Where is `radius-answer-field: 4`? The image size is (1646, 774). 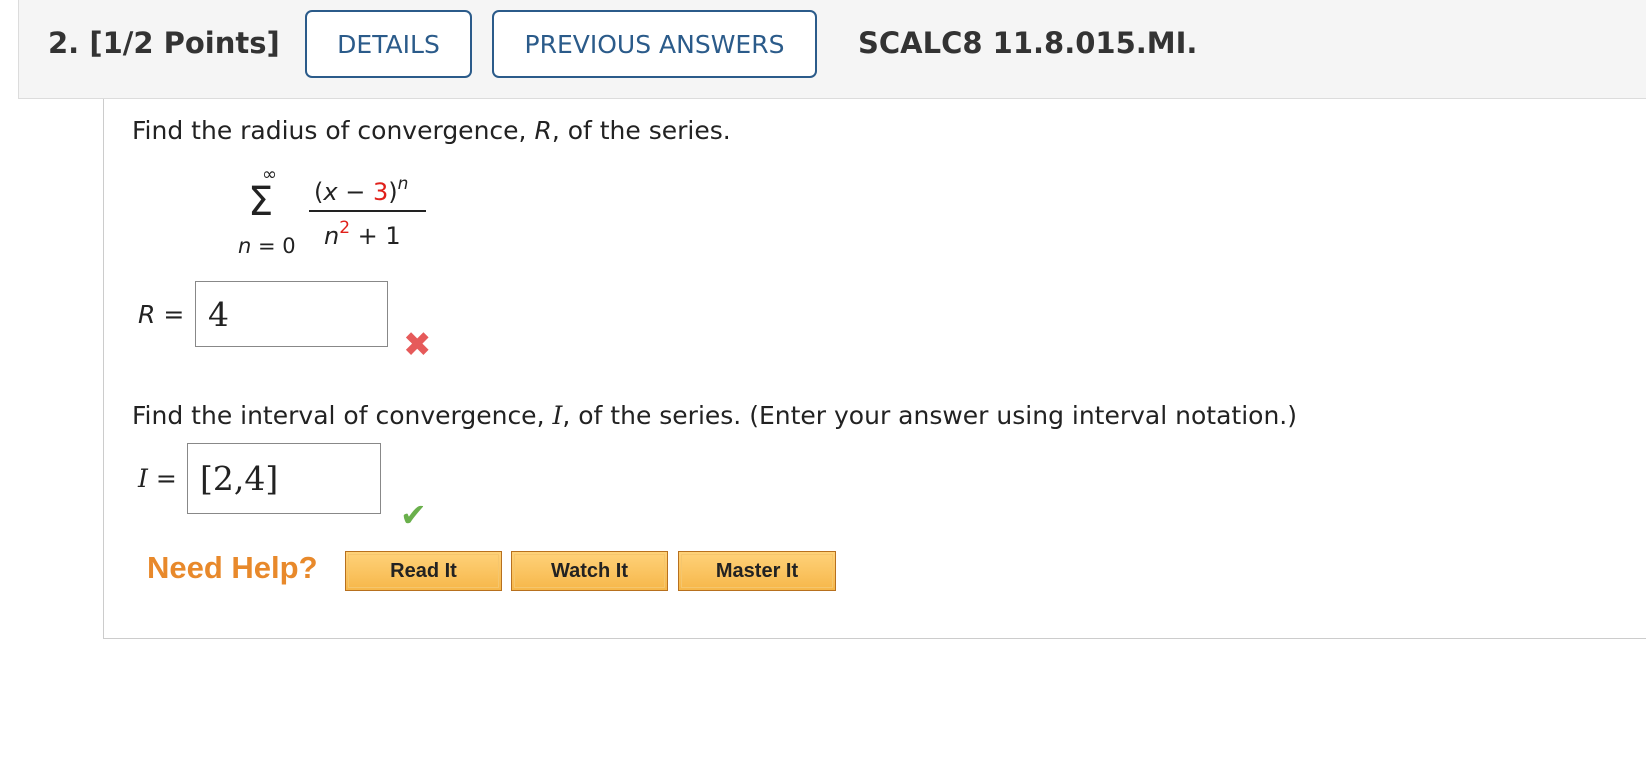 radius-answer-field: 4 is located at coordinates (291, 314).